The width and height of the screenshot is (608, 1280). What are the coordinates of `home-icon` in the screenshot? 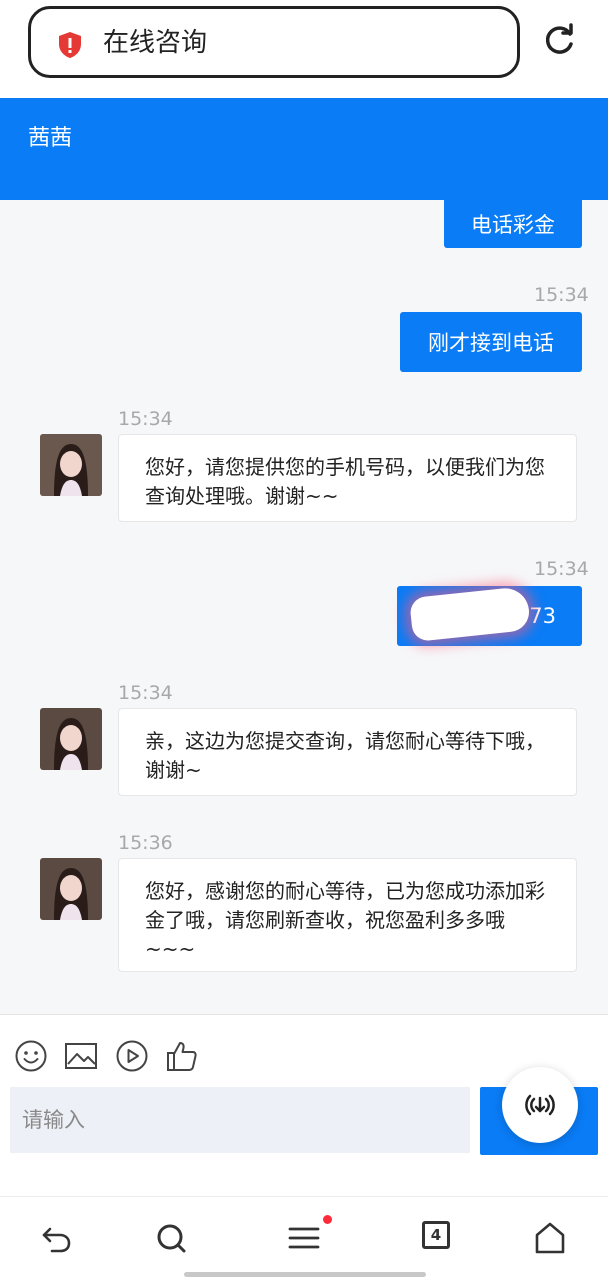 It's located at (550, 1238).